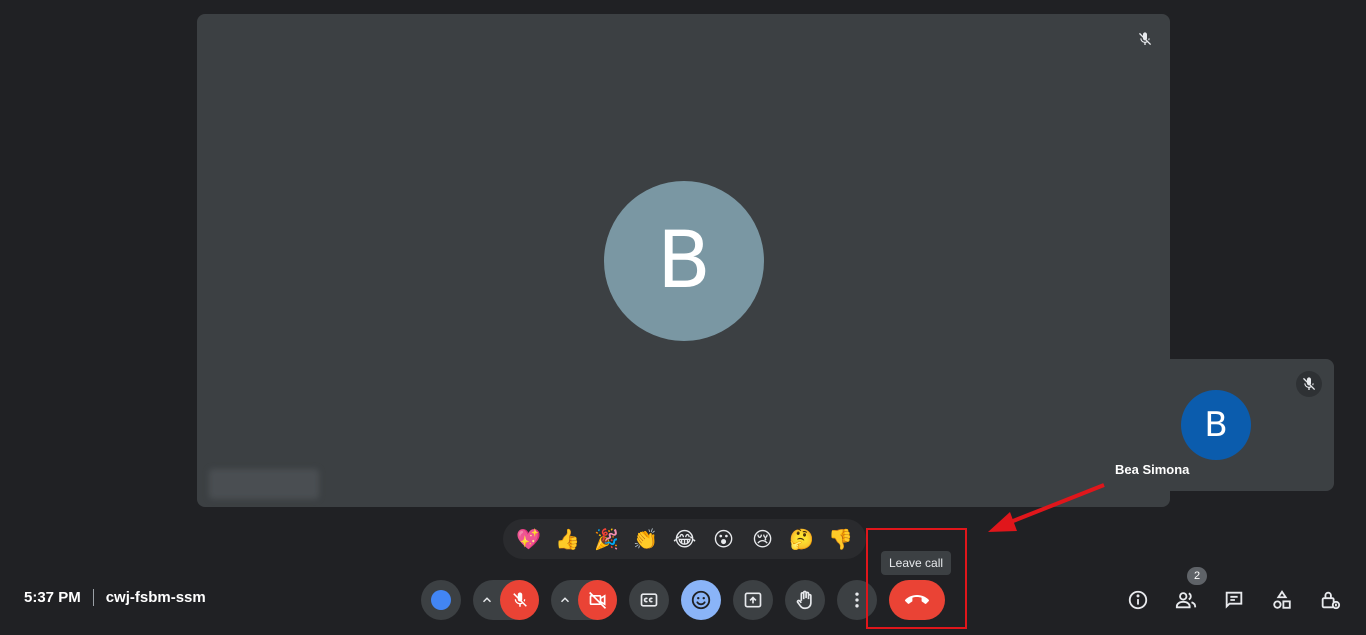 Image resolution: width=1366 pixels, height=635 pixels. I want to click on info-icon, so click(1138, 600).